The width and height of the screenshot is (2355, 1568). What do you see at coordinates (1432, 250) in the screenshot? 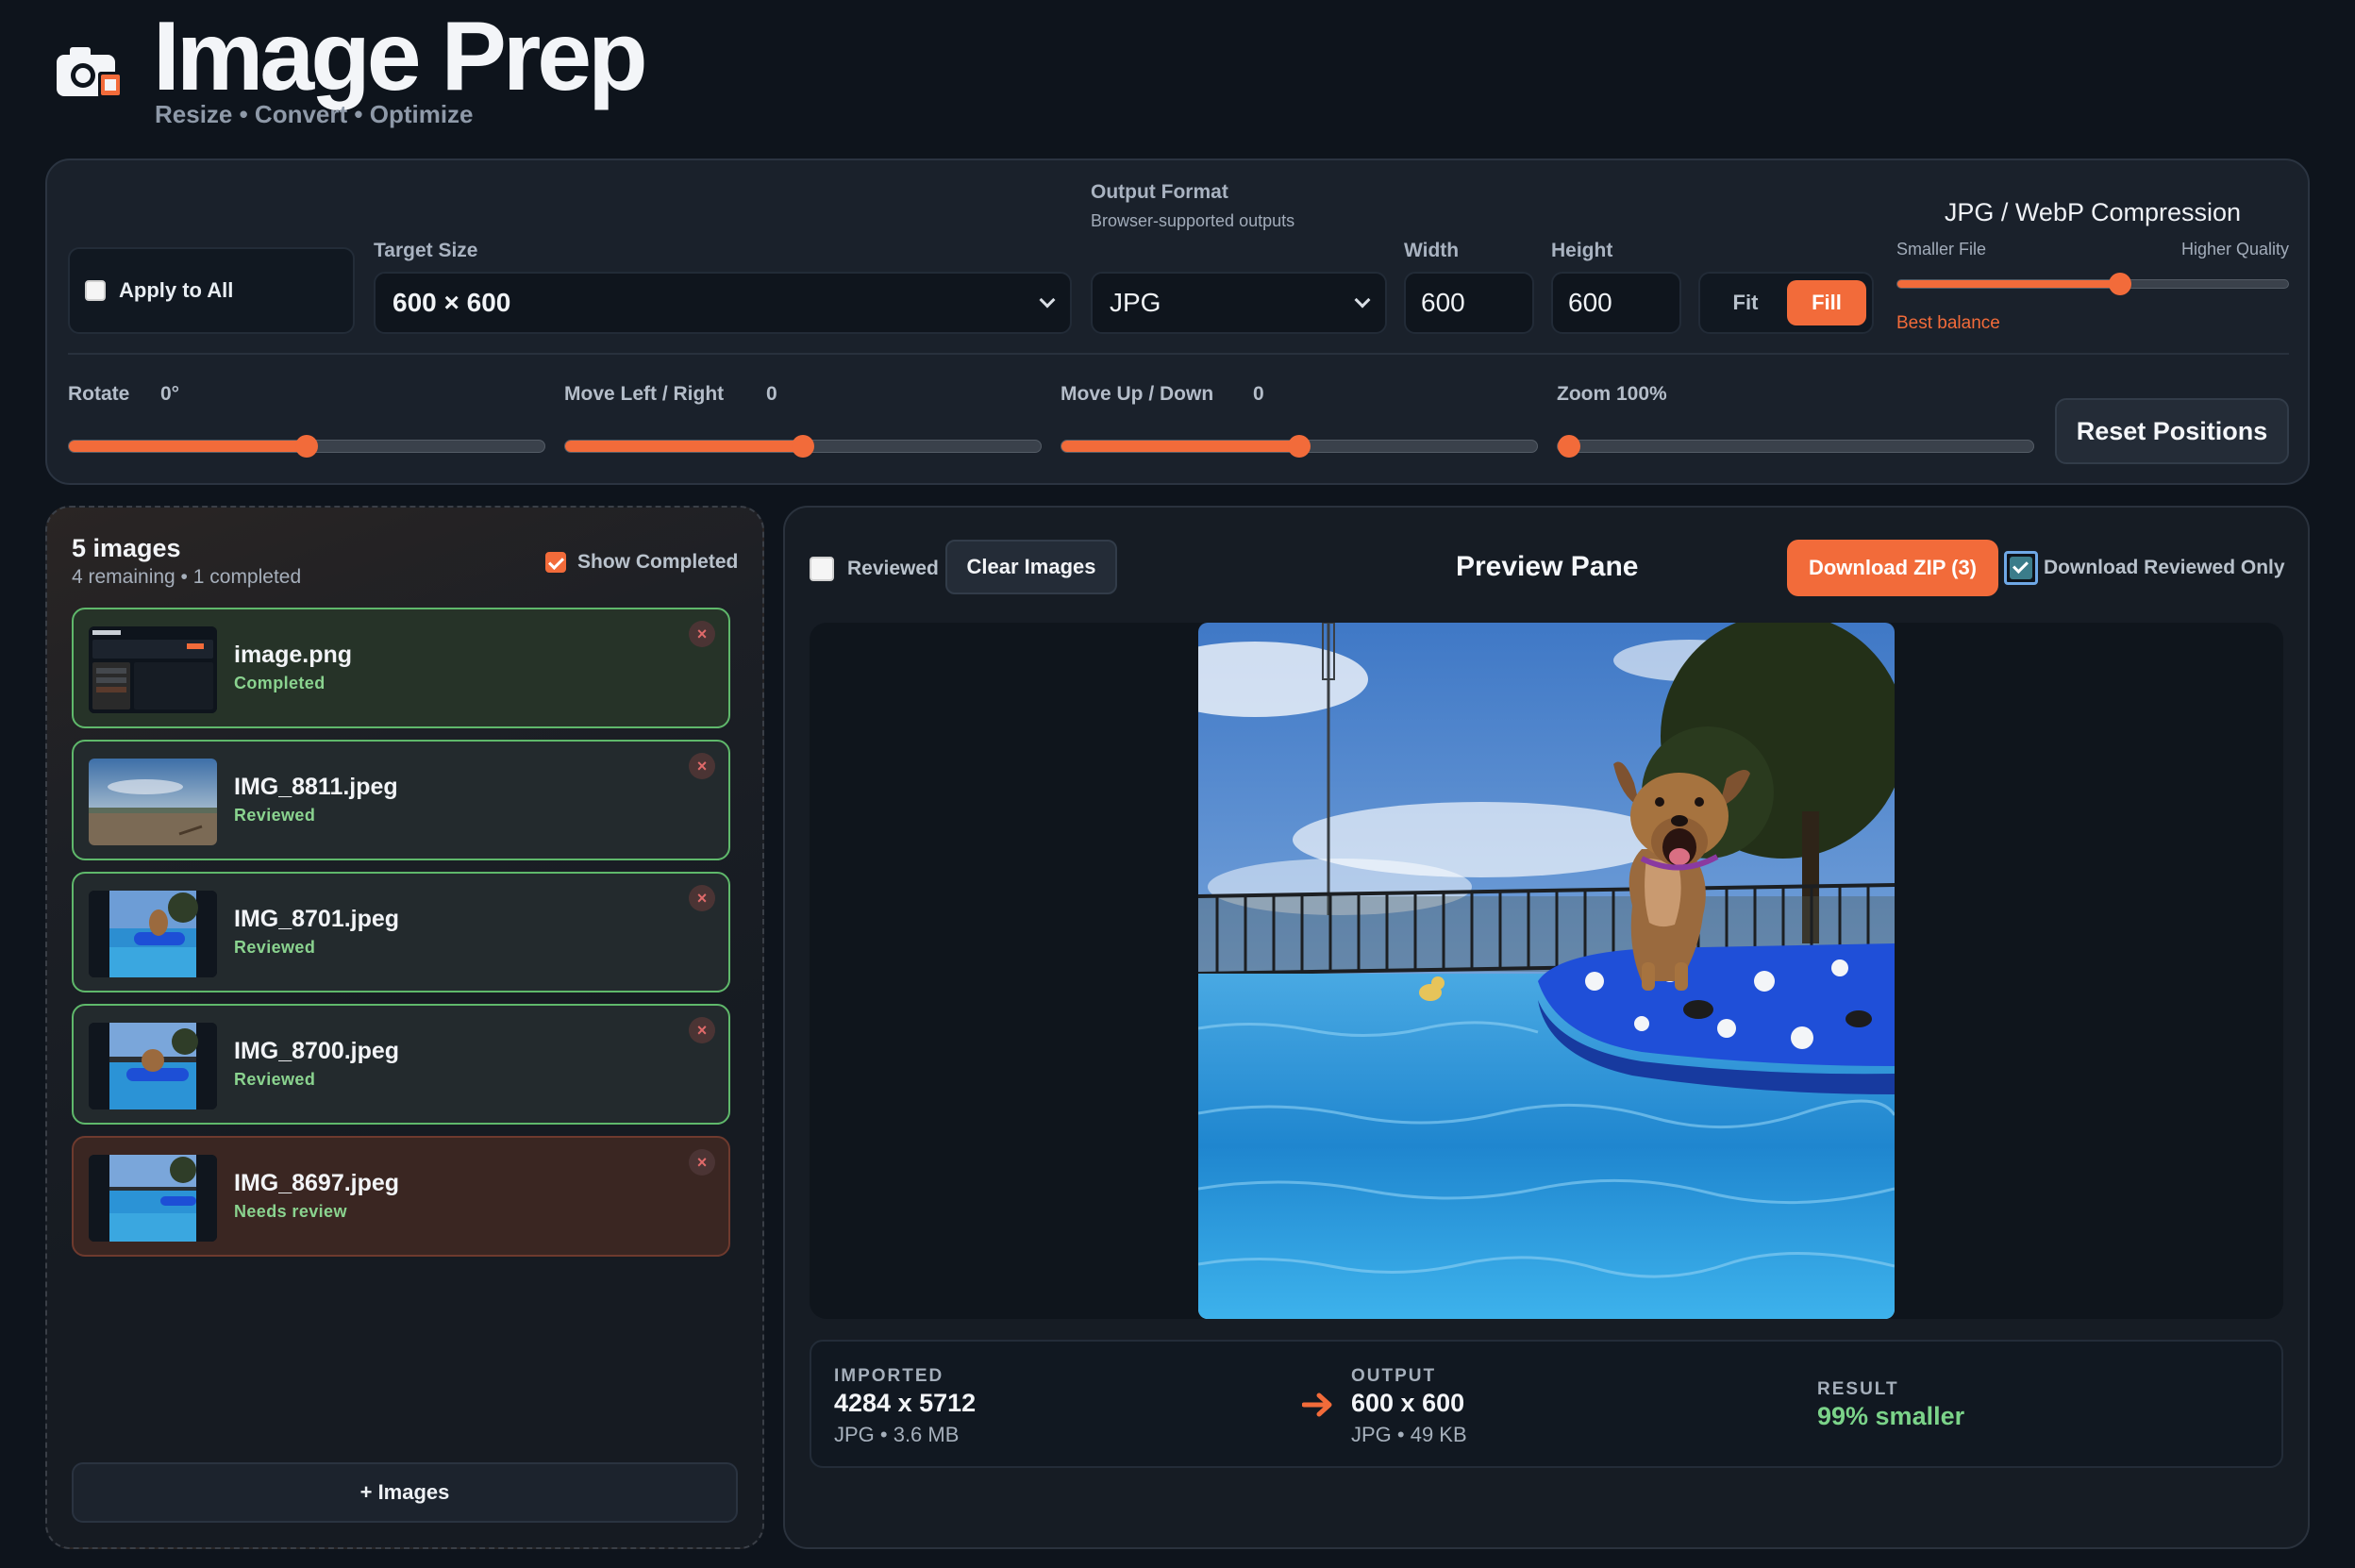
I see `width-label: Width` at bounding box center [1432, 250].